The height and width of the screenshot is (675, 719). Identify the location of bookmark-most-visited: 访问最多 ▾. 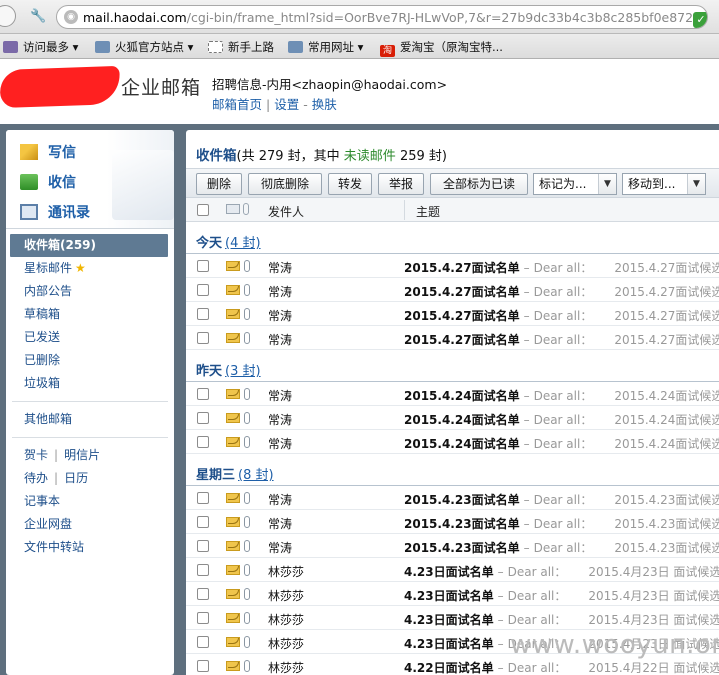
(40, 47).